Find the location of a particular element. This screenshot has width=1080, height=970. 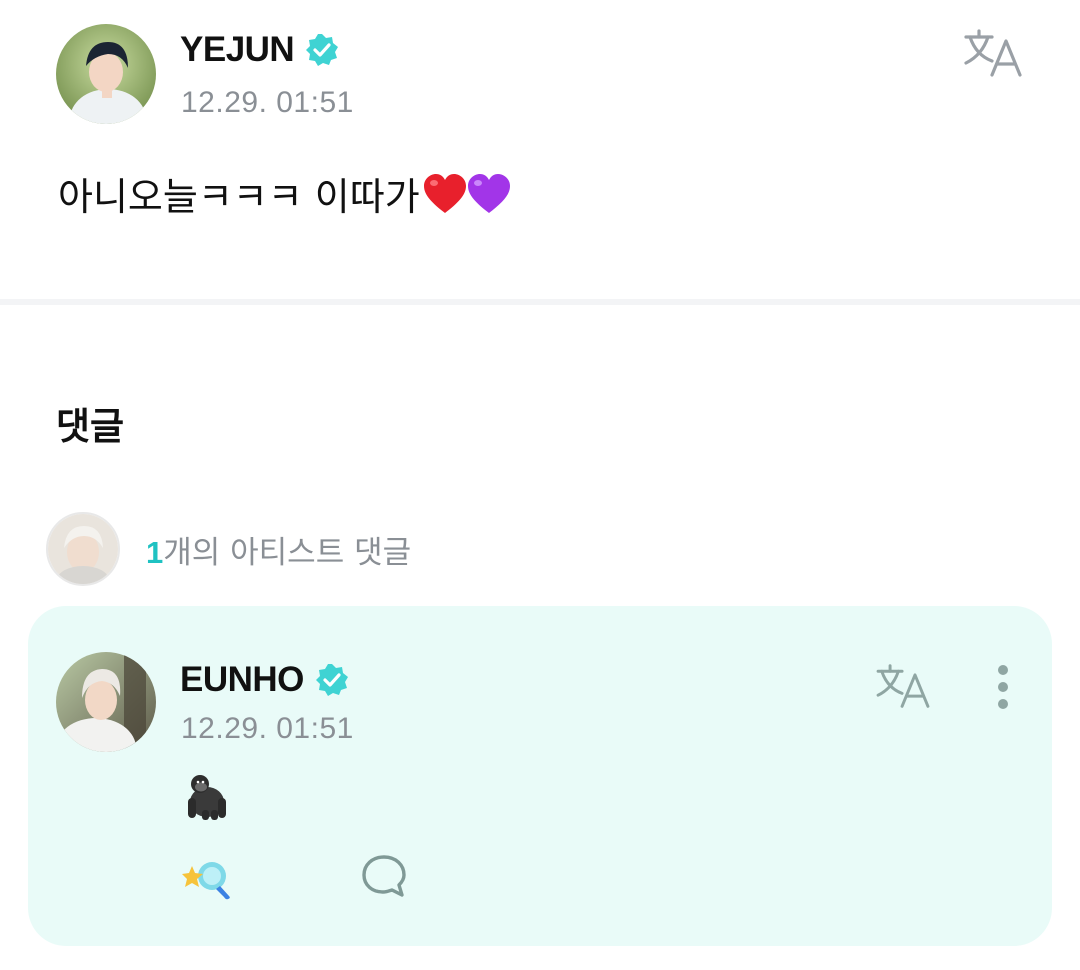

red-heart-icon is located at coordinates (444, 193).